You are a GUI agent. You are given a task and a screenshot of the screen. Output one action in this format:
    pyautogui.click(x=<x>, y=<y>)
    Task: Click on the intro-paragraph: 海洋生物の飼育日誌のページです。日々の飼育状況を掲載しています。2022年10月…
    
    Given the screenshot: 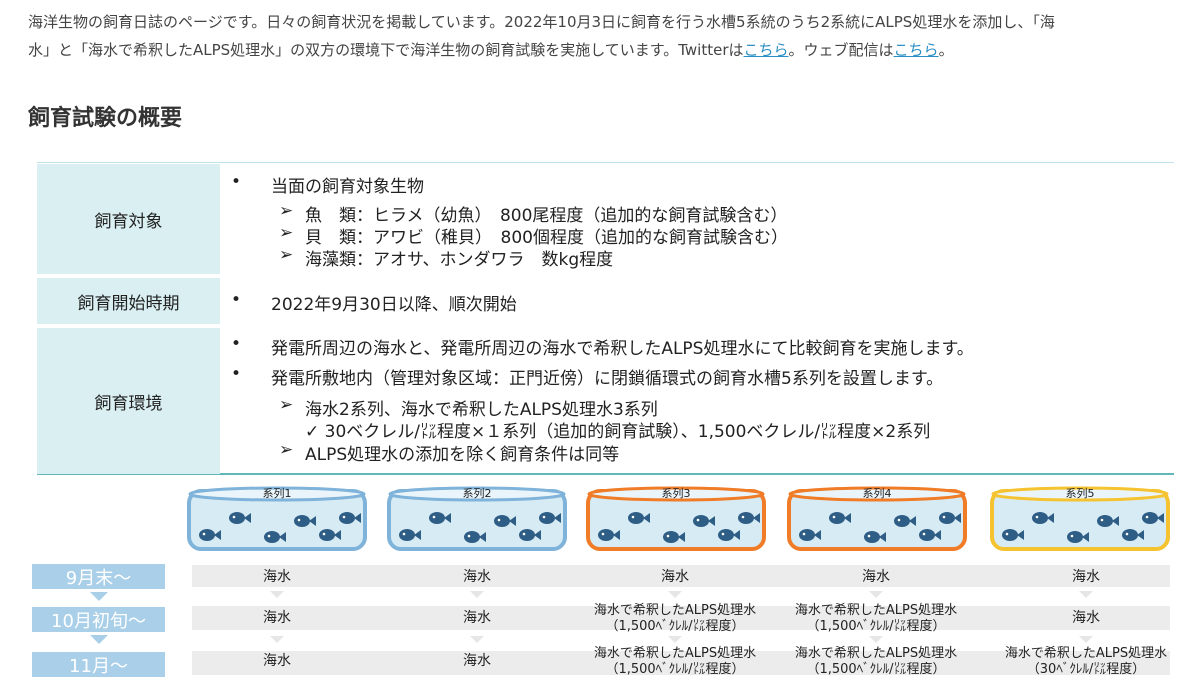 What is the action you would take?
    pyautogui.click(x=609, y=36)
    